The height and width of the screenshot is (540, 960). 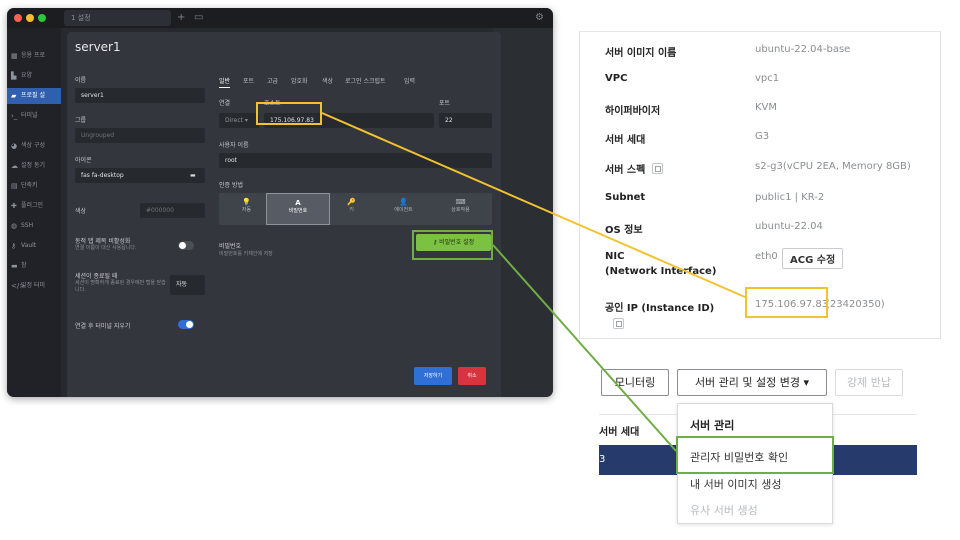 I want to click on sidebar-item-profiles: ▰ 프로필 설, so click(x=34, y=96).